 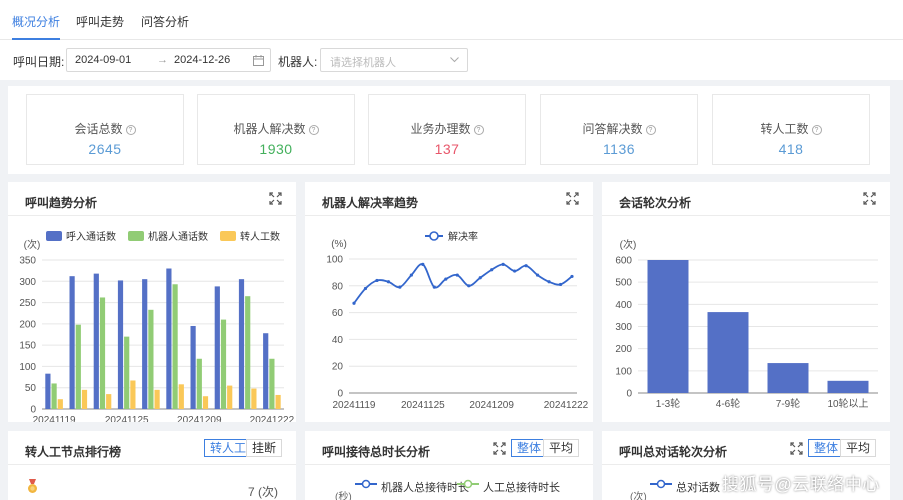 I want to click on x-tick-label: 20241119, so click(x=54, y=418).